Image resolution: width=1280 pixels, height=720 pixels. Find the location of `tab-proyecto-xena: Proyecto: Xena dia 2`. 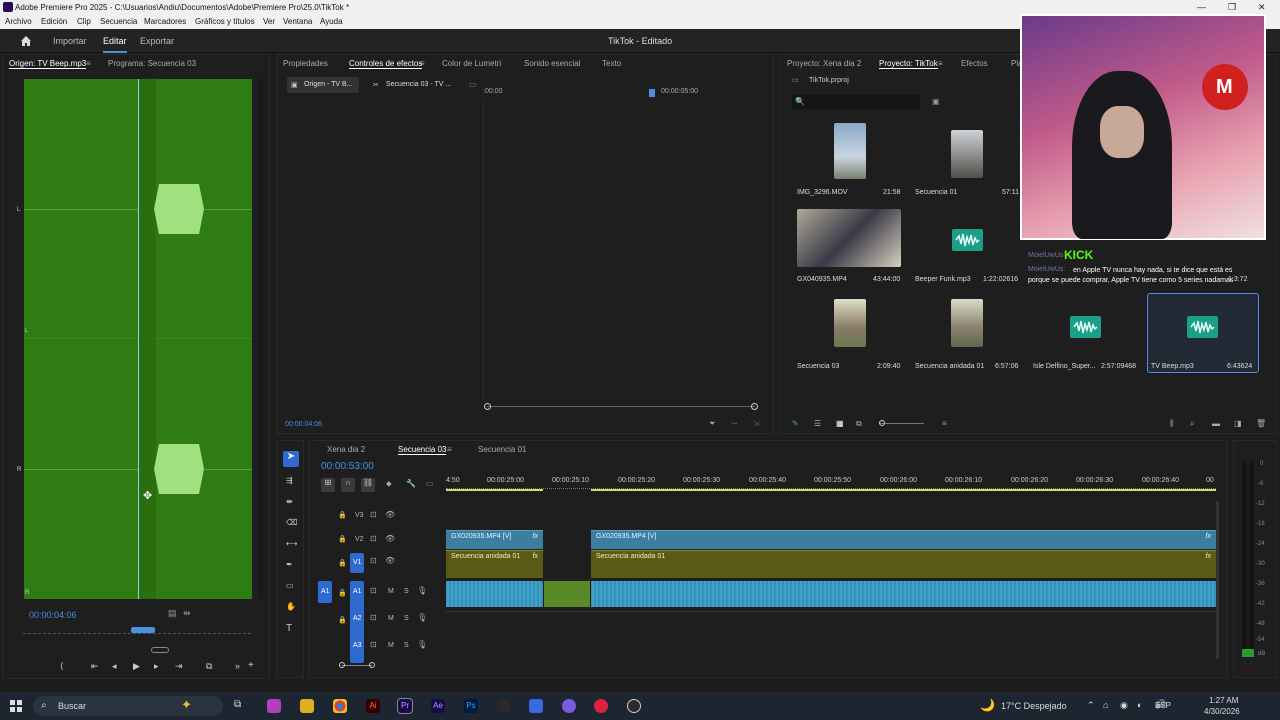

tab-proyecto-xena: Proyecto: Xena dia 2 is located at coordinates (824, 63).